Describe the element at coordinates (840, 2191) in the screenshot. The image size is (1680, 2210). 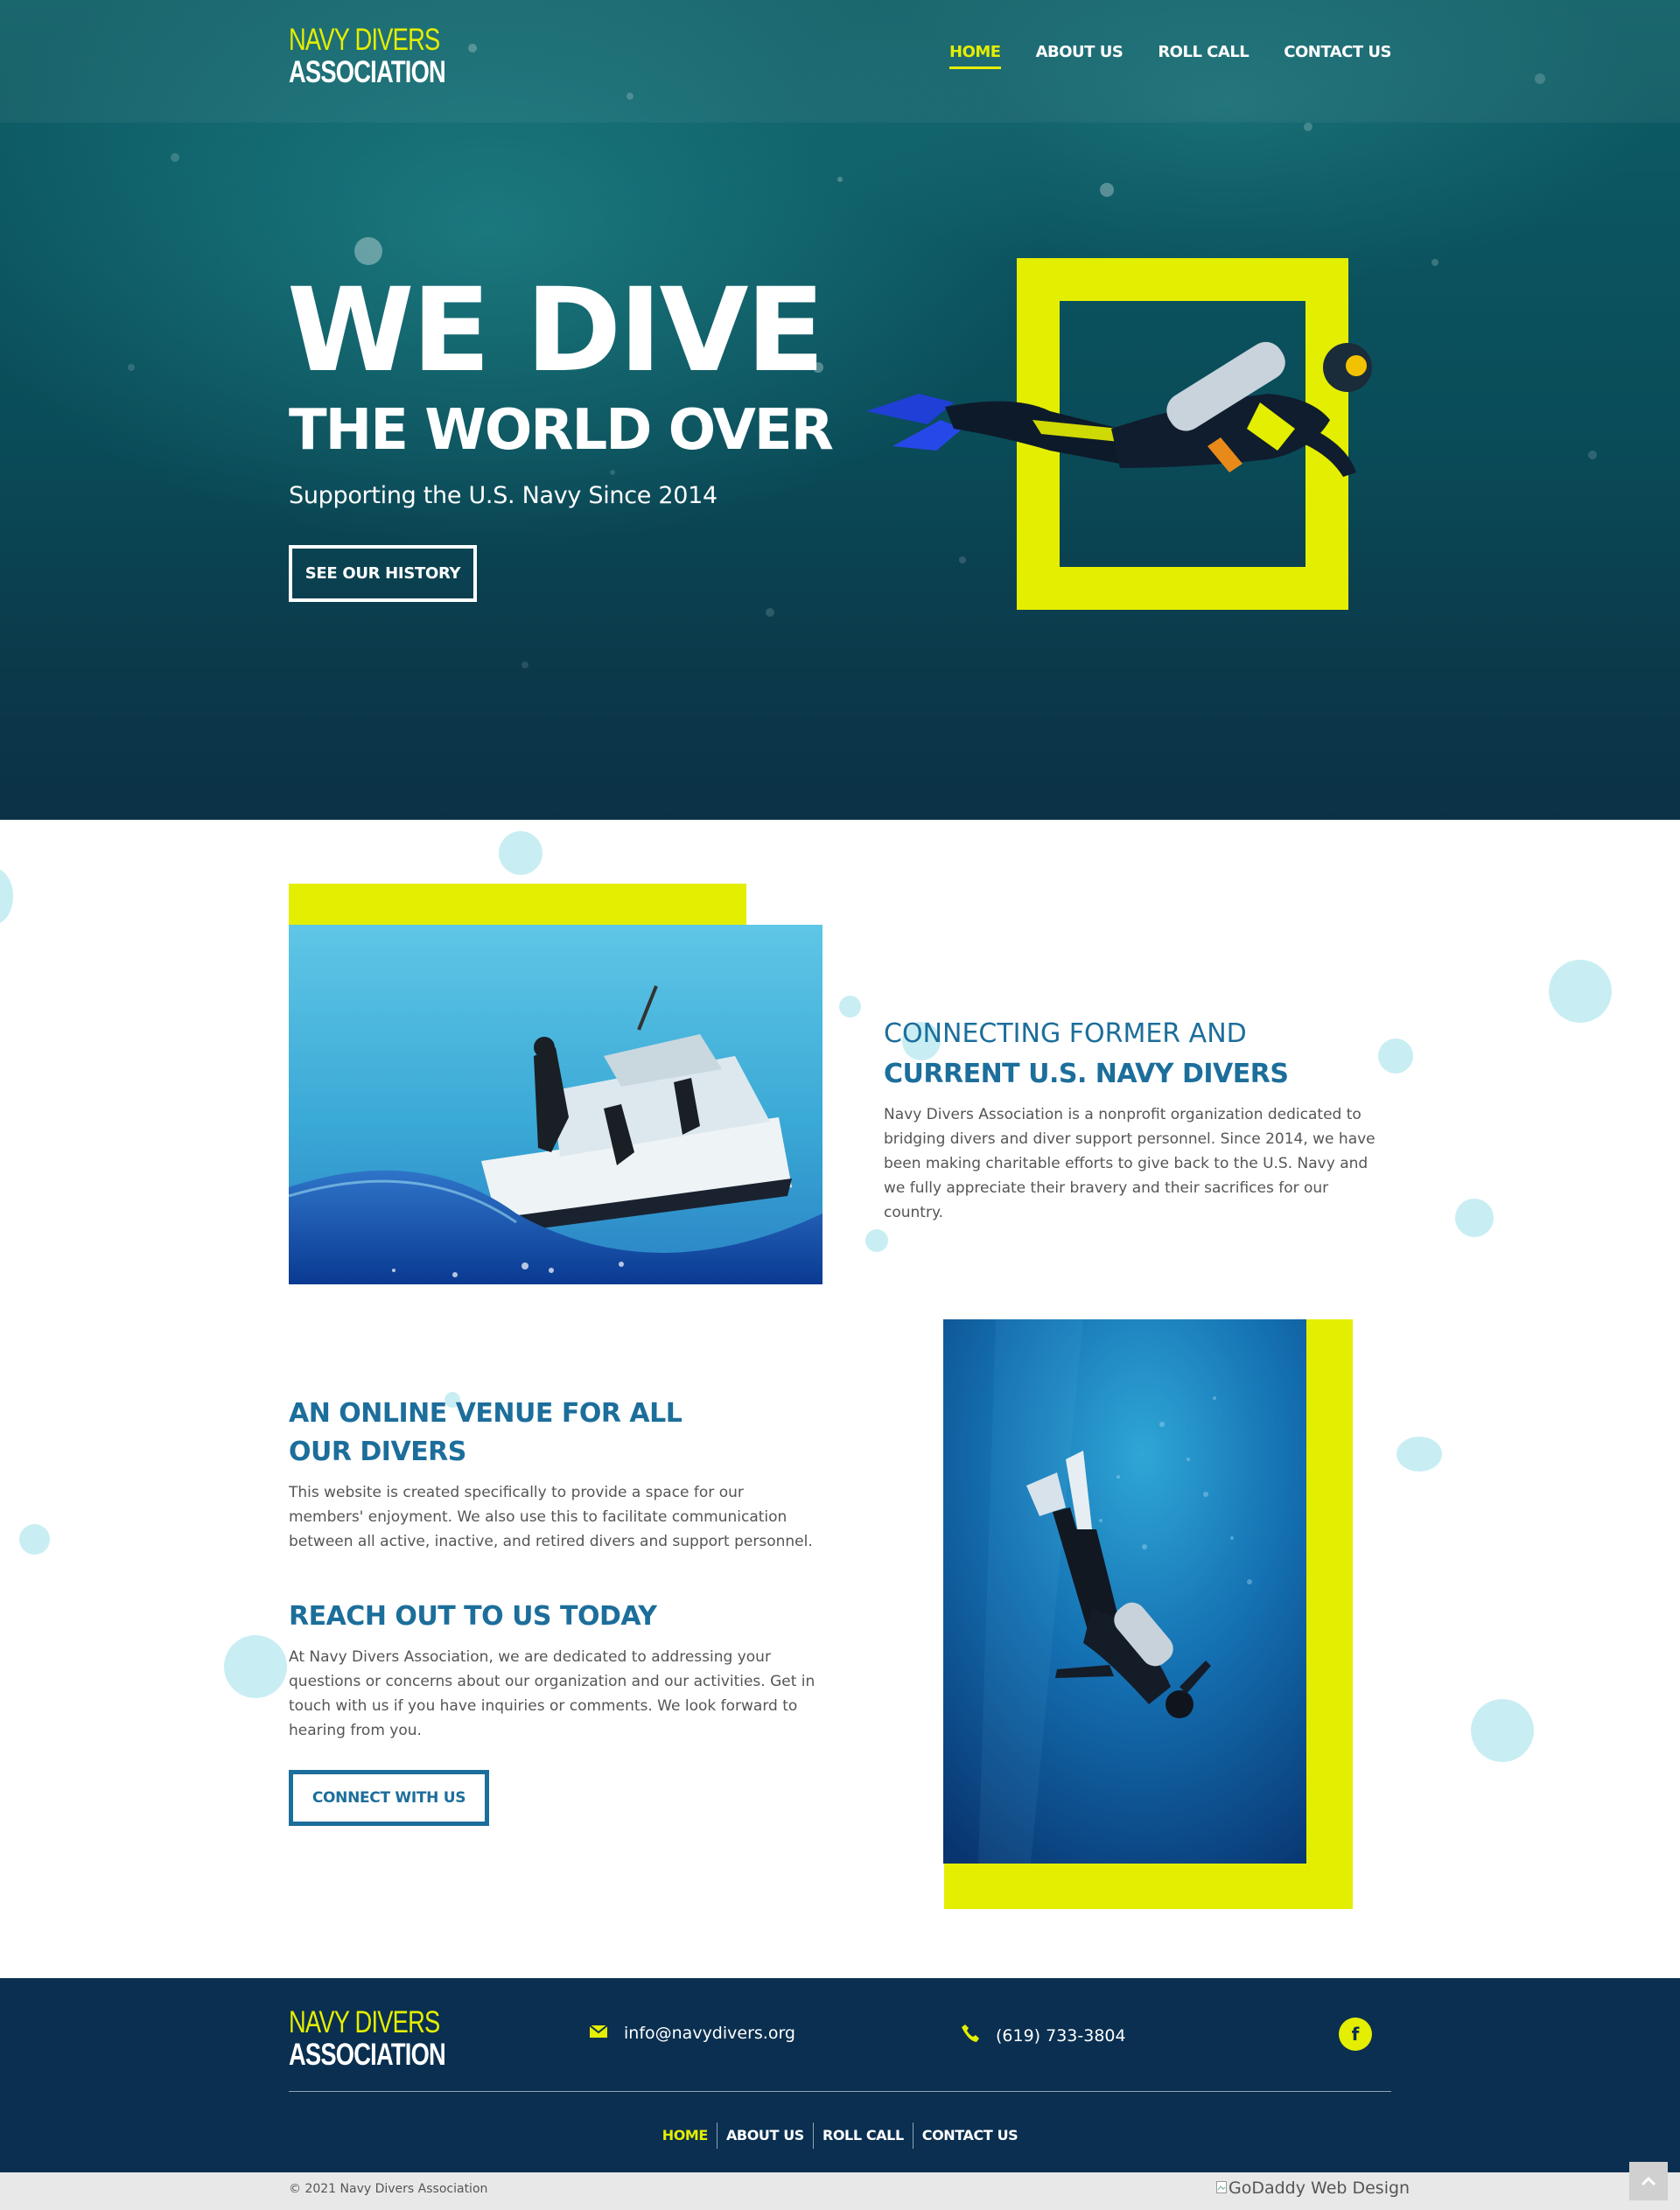
I see `bottom-bar` at that location.